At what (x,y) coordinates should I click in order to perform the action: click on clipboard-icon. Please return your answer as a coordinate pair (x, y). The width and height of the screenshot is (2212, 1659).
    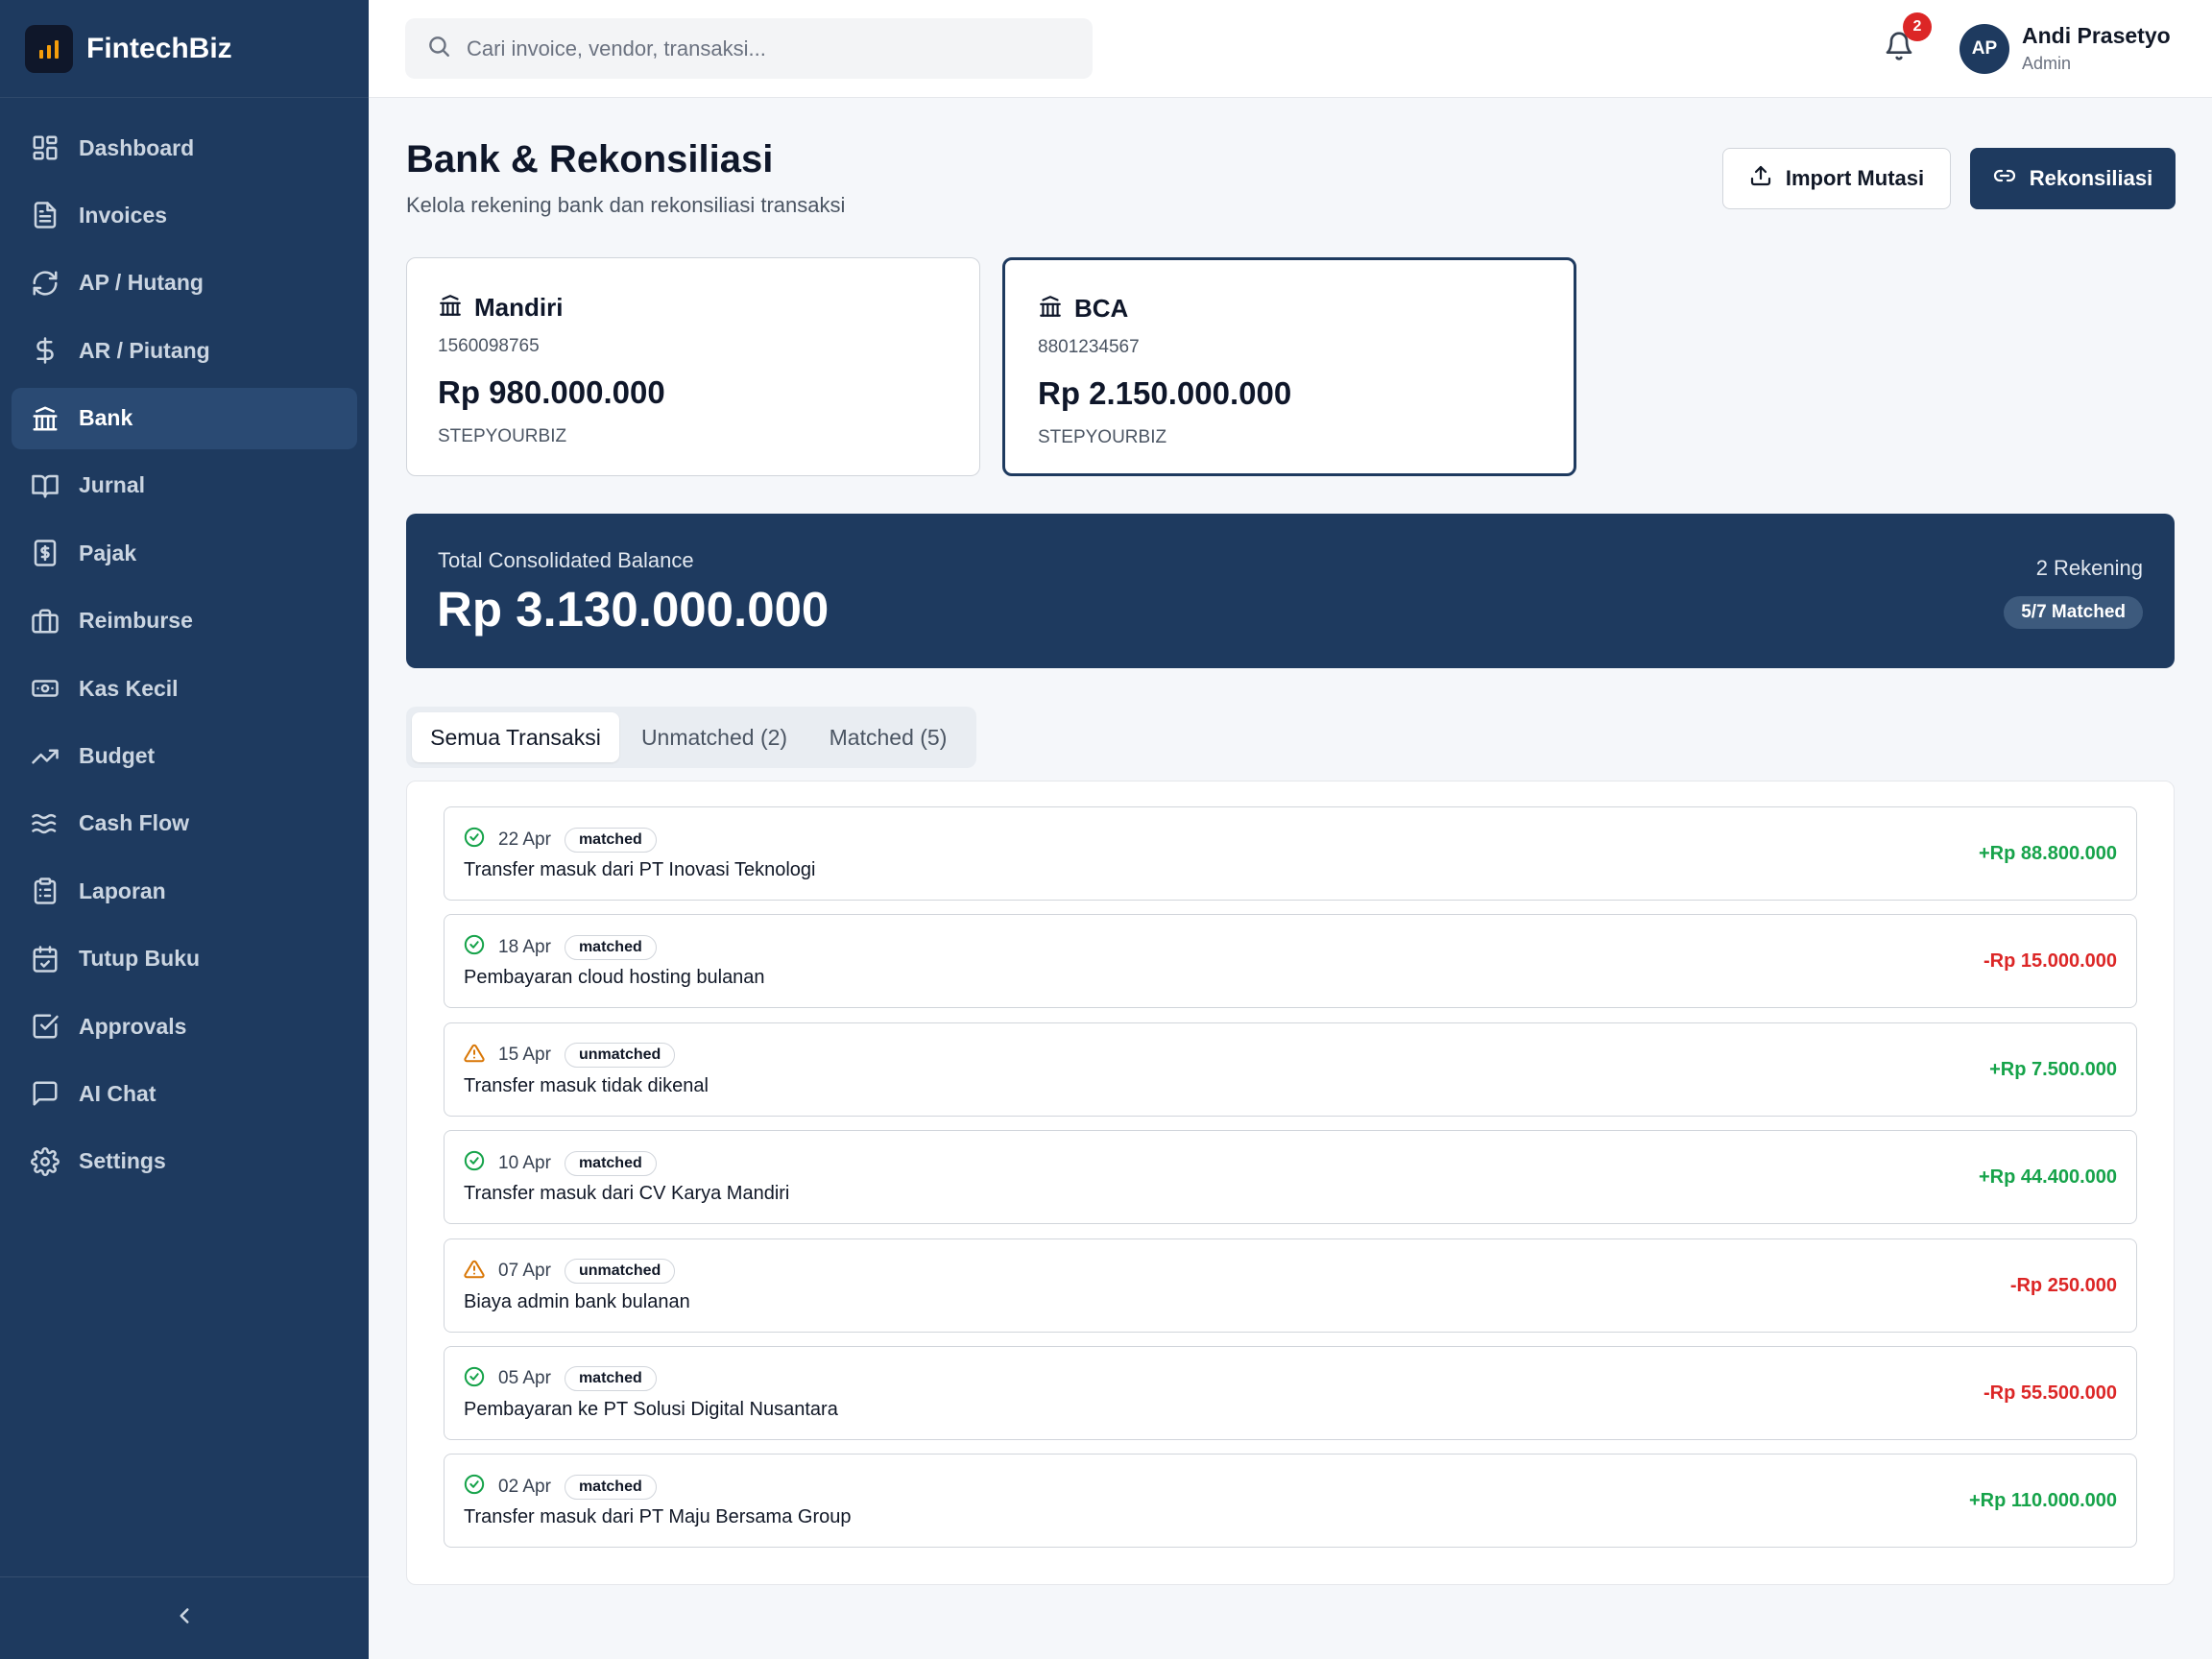
    Looking at the image, I should click on (45, 891).